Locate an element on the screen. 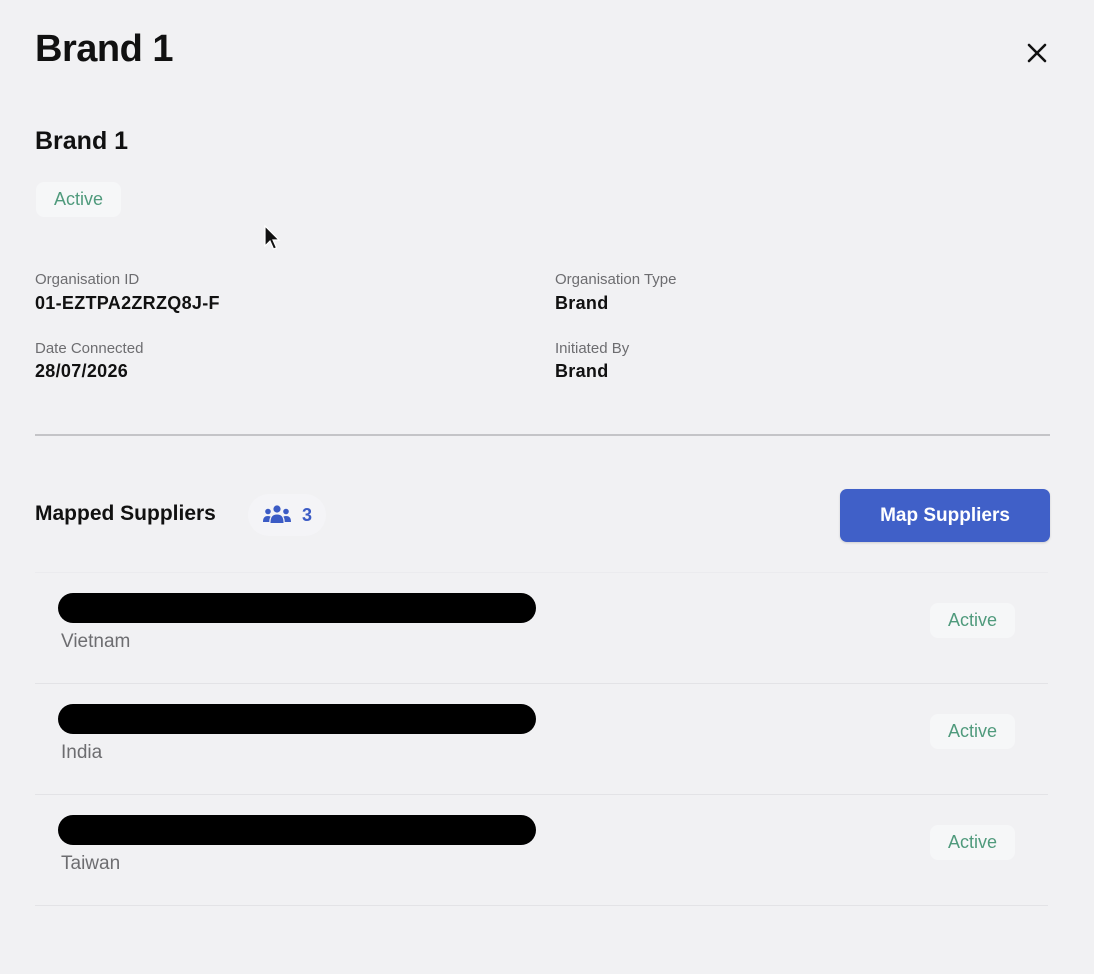 This screenshot has width=1094, height=974. supplier-count: 3 is located at coordinates (307, 514).